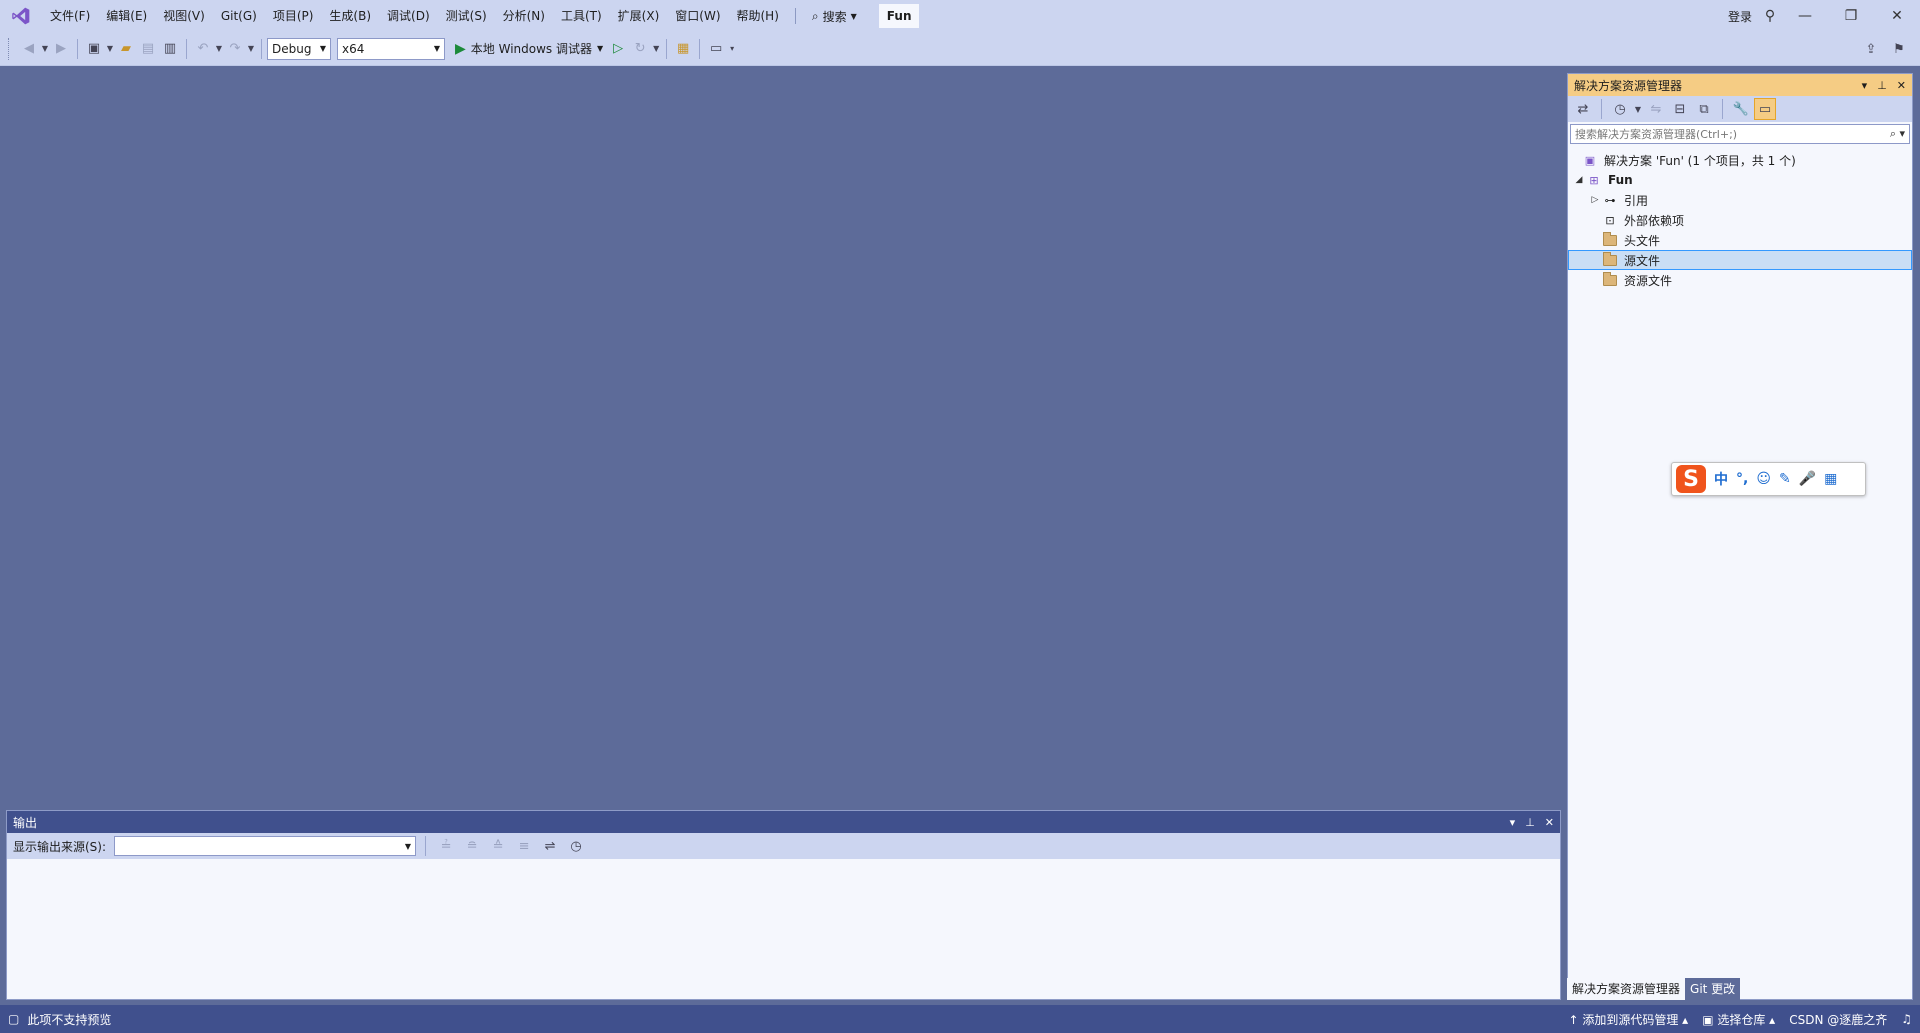  Describe the element at coordinates (758, 16) in the screenshot. I see `menu-help: 帮助(H)` at that location.